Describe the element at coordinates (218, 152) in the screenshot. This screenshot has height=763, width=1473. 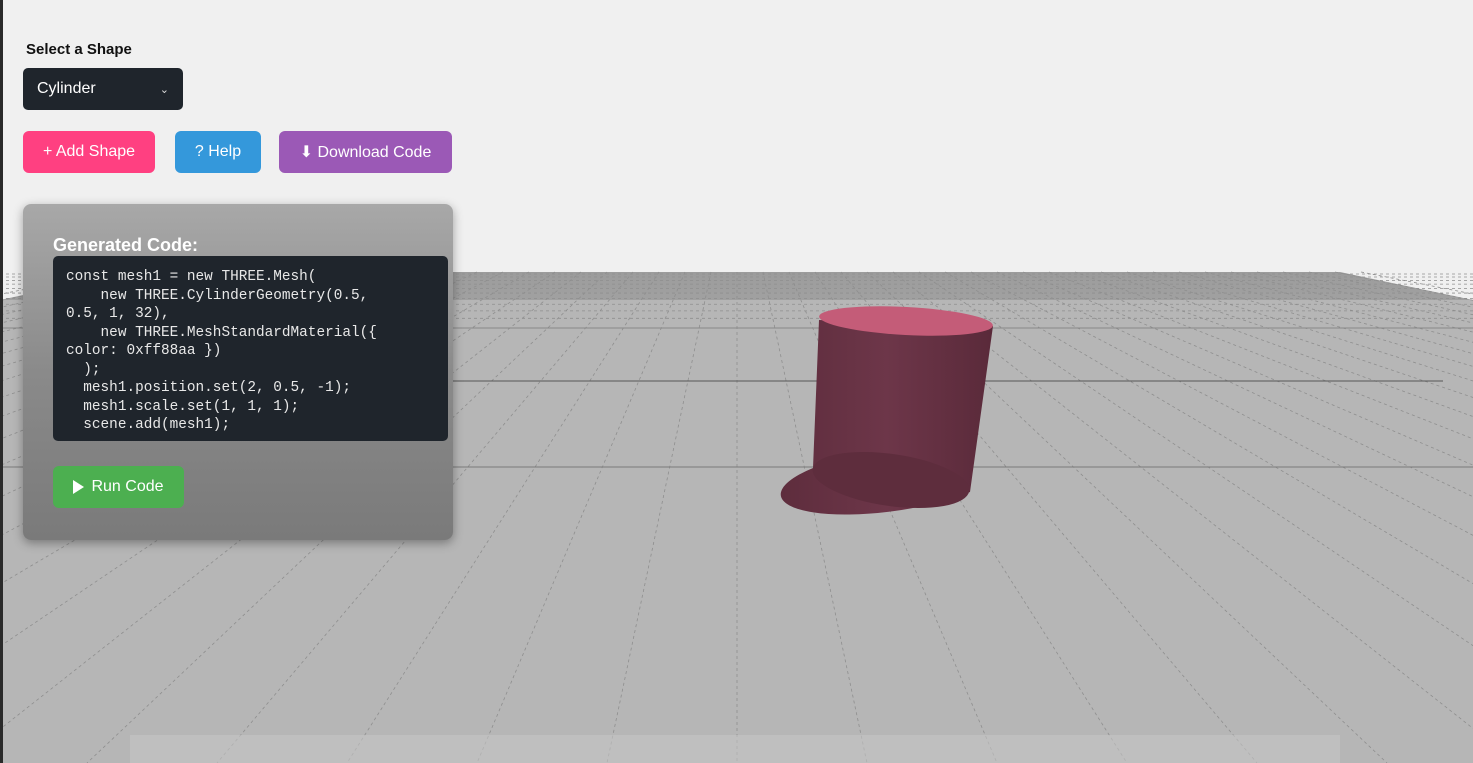
I see `help-button: ? Help` at that location.